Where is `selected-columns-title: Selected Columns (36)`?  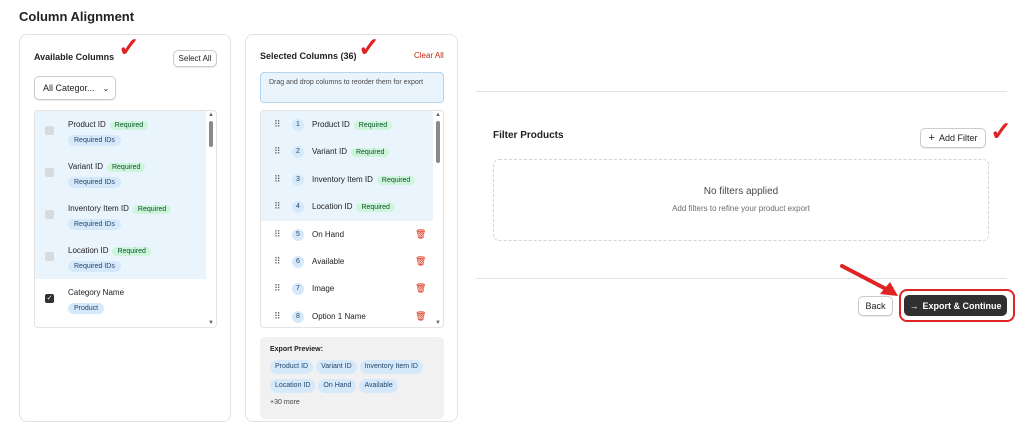
selected-columns-title: Selected Columns (36) is located at coordinates (308, 56).